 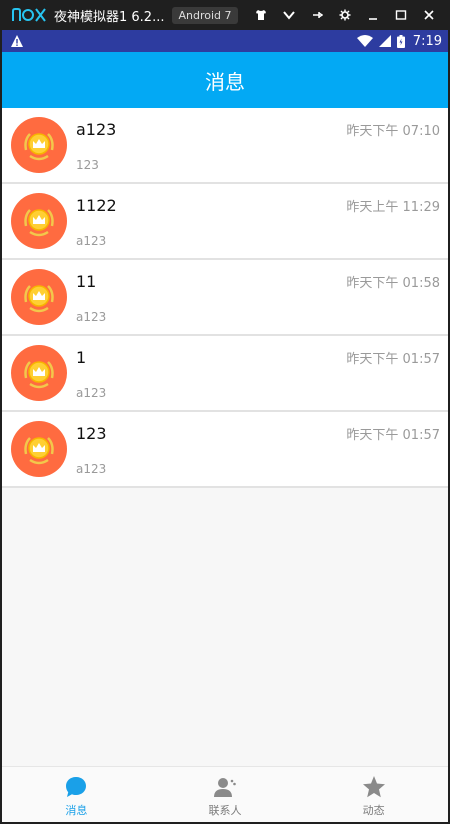 What do you see at coordinates (317, 15) in the screenshot?
I see `pin-icon` at bounding box center [317, 15].